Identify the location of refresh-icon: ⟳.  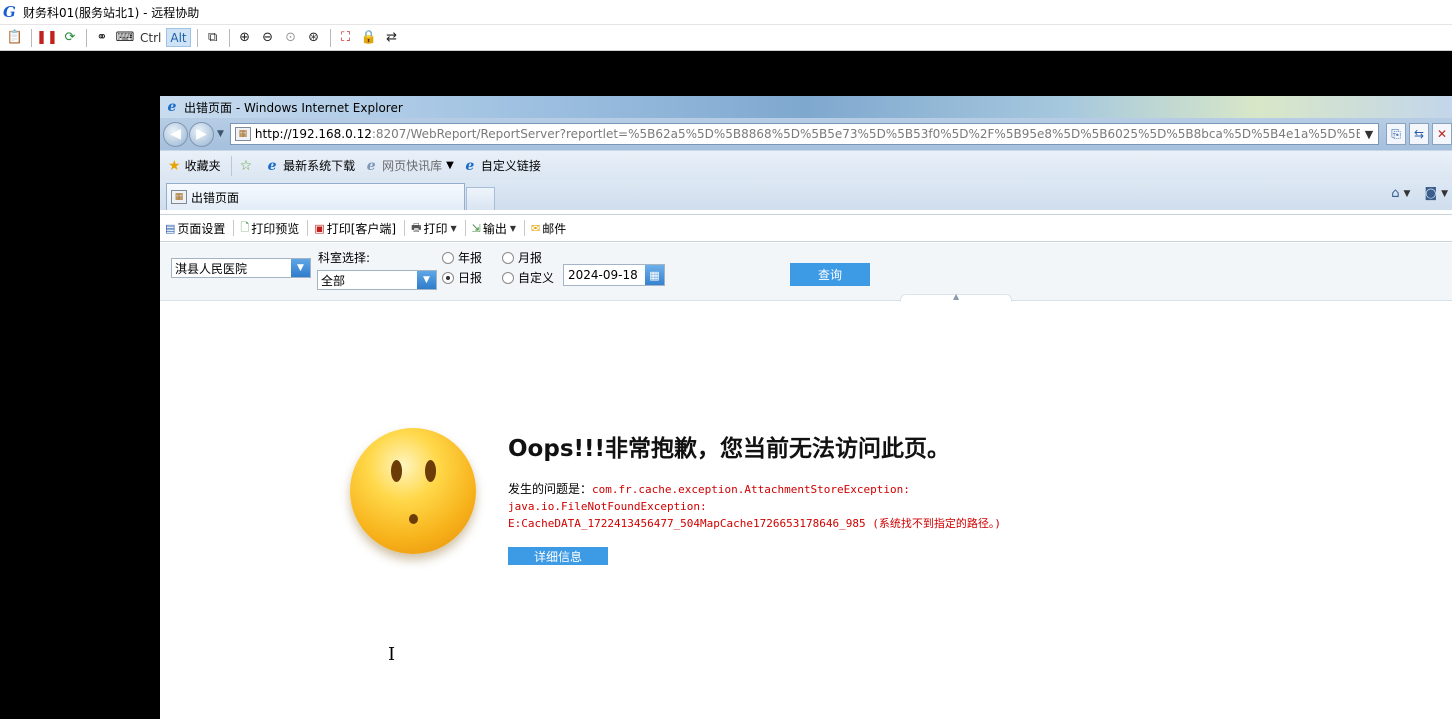
(70, 37).